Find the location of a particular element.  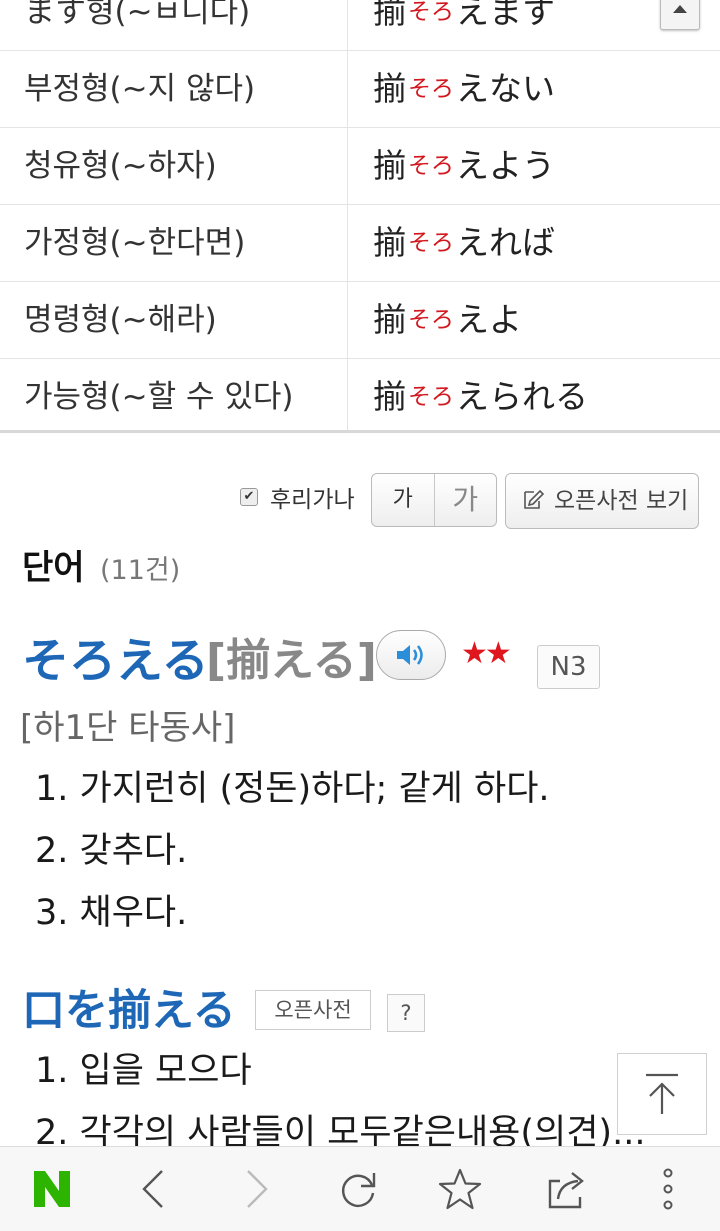

back-to-top-button is located at coordinates (662, 1094).